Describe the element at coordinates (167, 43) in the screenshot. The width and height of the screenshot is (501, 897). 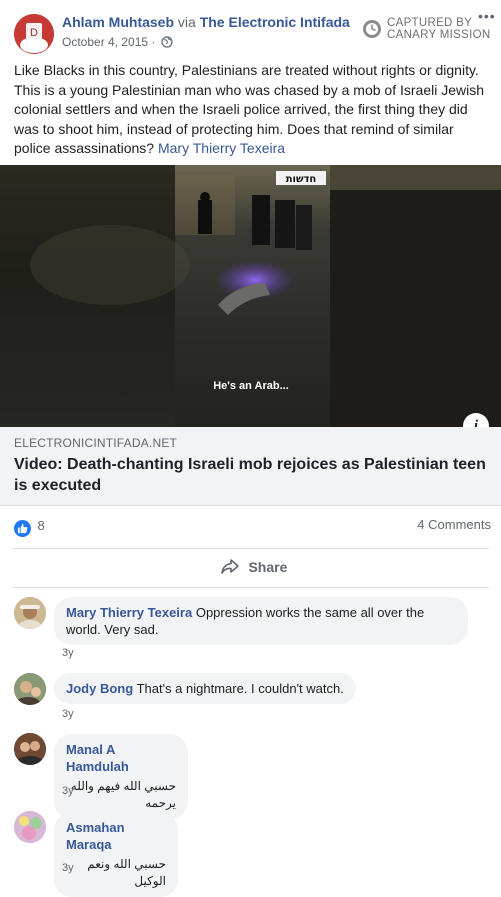
I see `globe-icon` at that location.